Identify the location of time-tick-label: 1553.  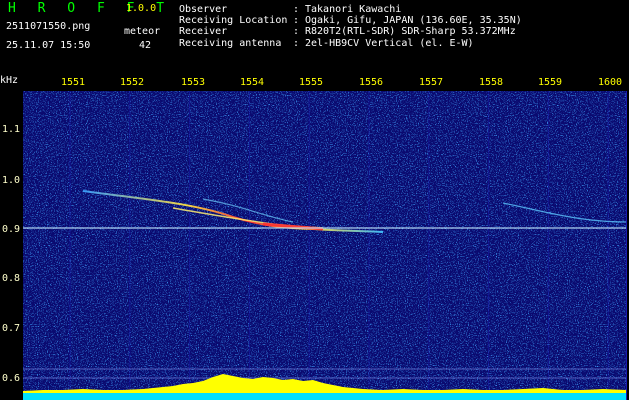
(193, 82).